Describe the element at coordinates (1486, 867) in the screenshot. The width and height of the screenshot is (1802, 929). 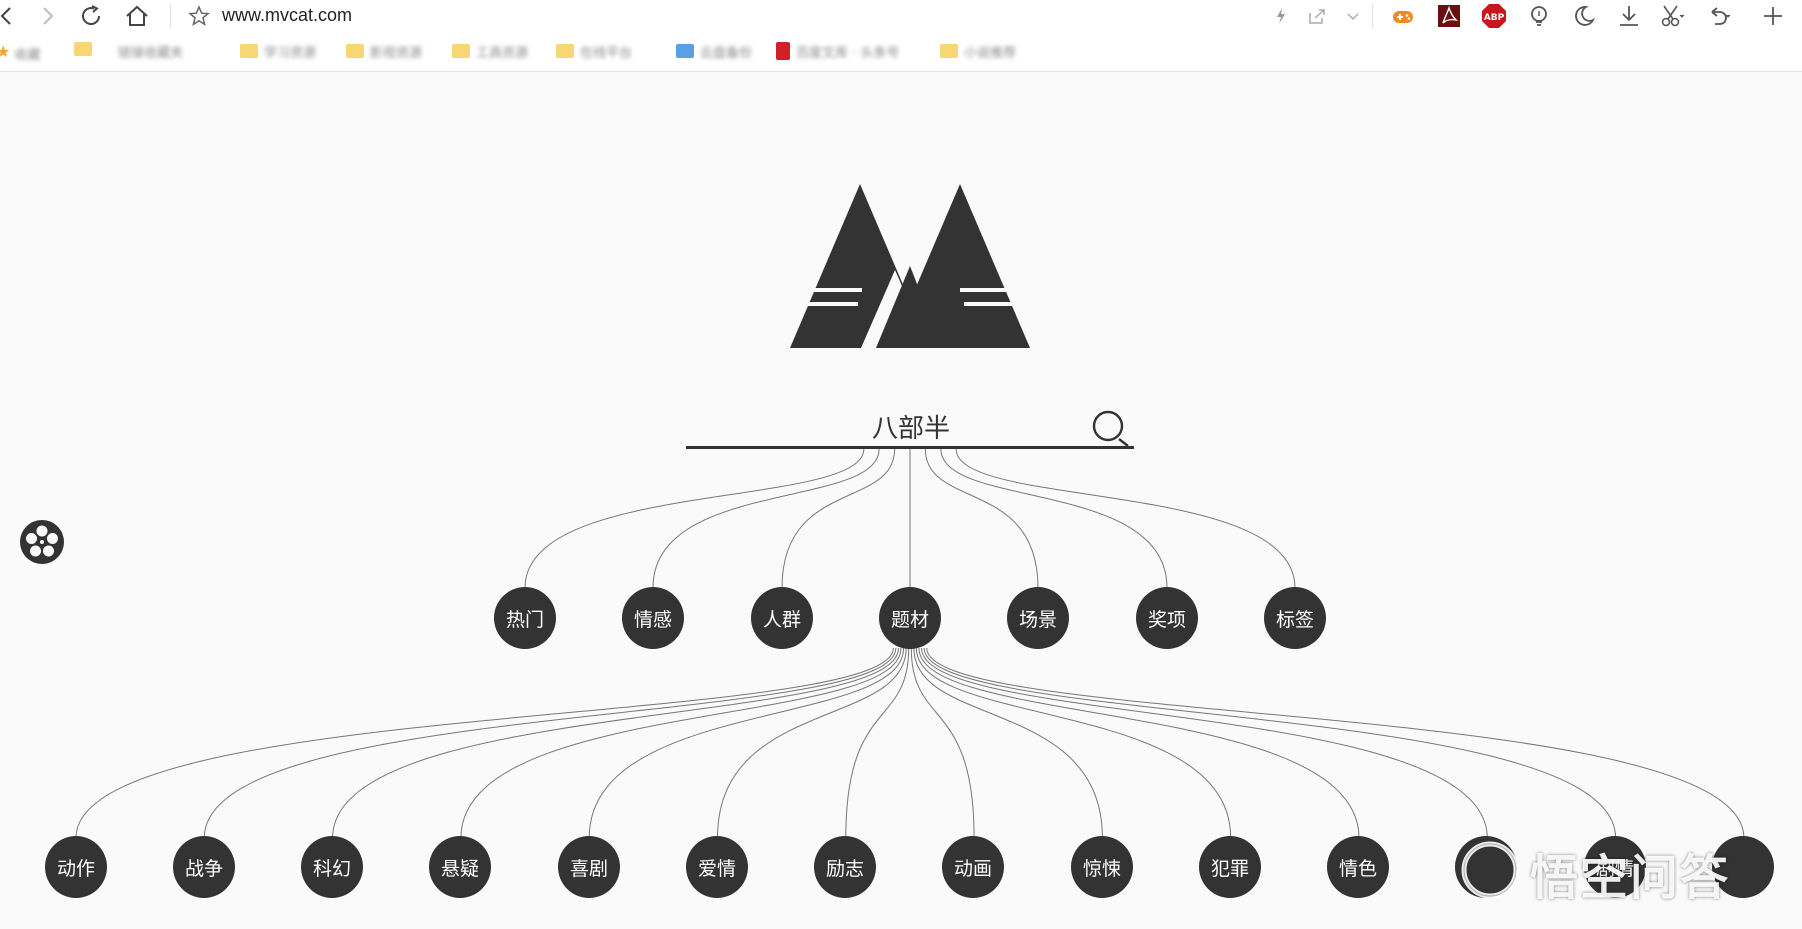
I see `subcategory-node` at that location.